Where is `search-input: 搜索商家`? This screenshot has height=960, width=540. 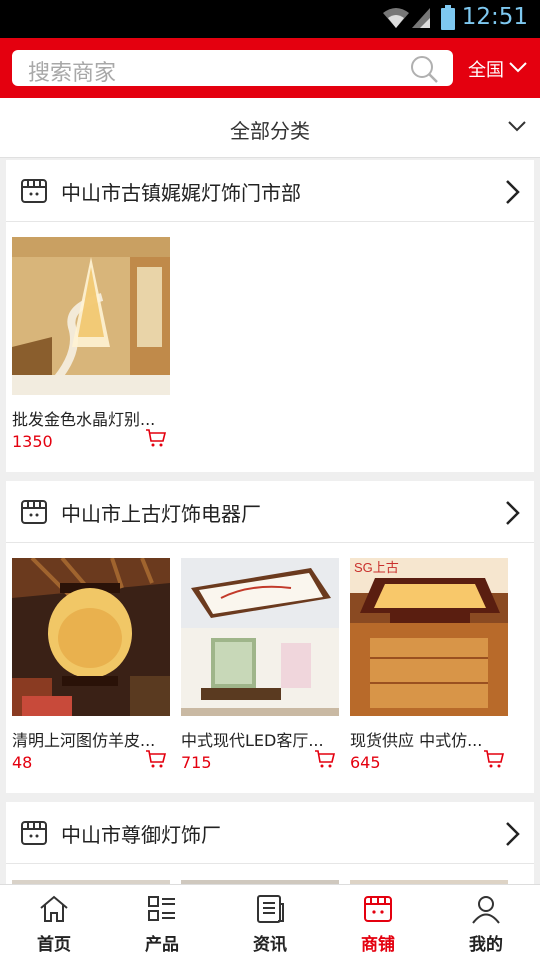 search-input: 搜索商家 is located at coordinates (232, 68).